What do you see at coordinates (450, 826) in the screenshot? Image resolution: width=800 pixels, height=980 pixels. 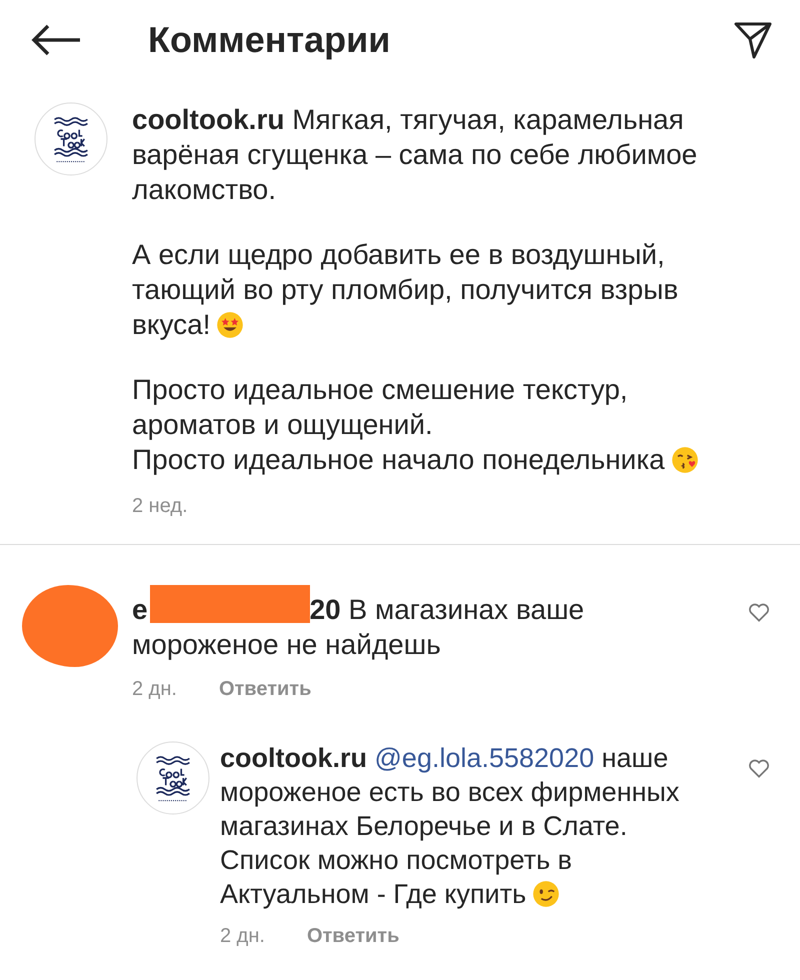 I see `reply-text: cooltook.ru @eg.lola.5582020 наше мороженое есть во всех фирменных магазинах Белоречье и в Слате. Список можно посмотреть в Актуальном - Где купить` at bounding box center [450, 826].